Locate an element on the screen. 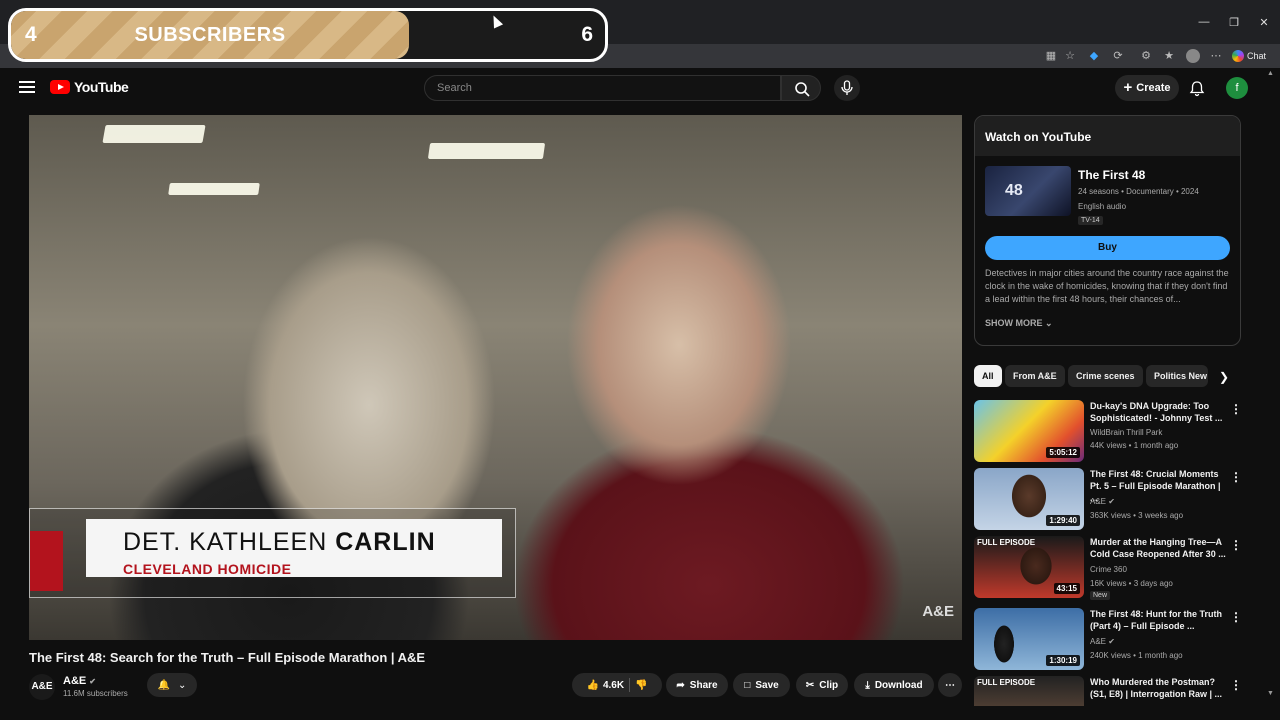 Image resolution: width=1280 pixels, height=720 pixels. buy-button: Buy is located at coordinates (1107, 248).